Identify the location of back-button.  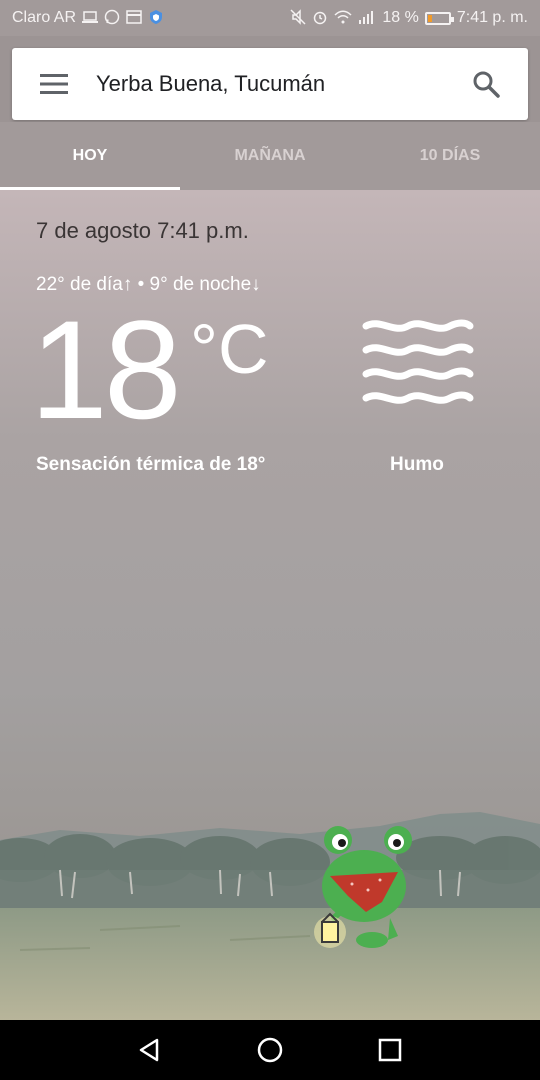
(150, 1050).